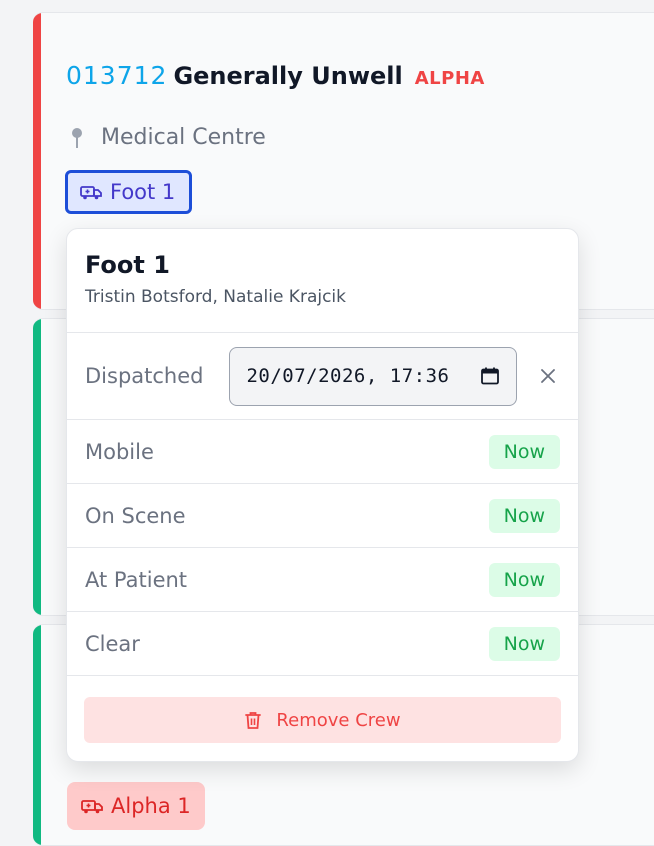  What do you see at coordinates (135, 515) in the screenshot?
I see `status-label: On Scene` at bounding box center [135, 515].